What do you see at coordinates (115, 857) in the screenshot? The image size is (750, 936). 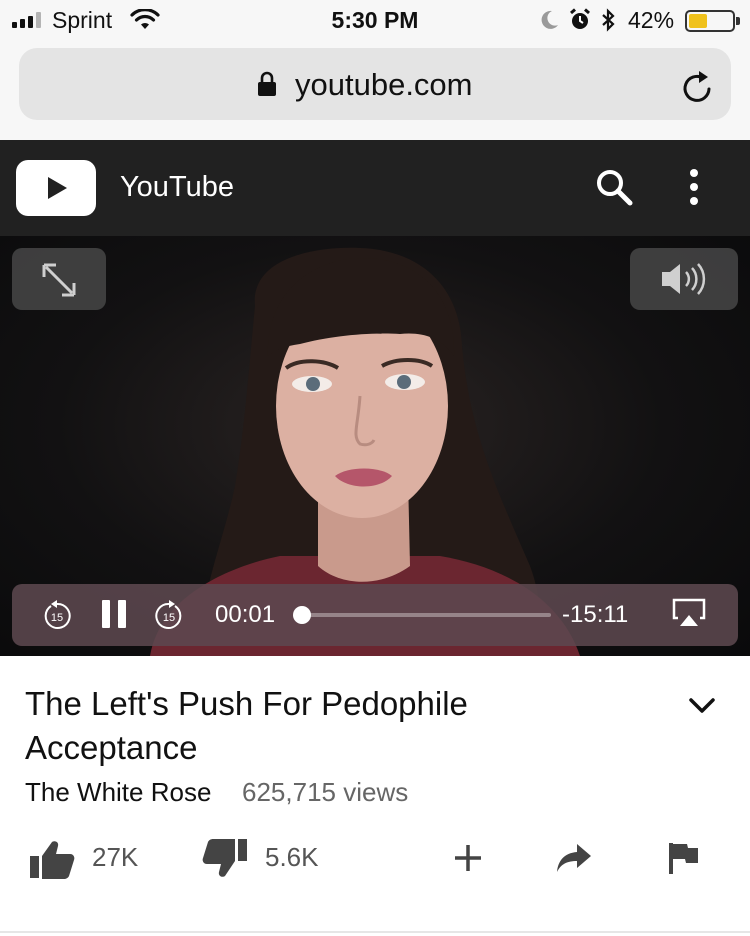 I see `like-count: 27K` at bounding box center [115, 857].